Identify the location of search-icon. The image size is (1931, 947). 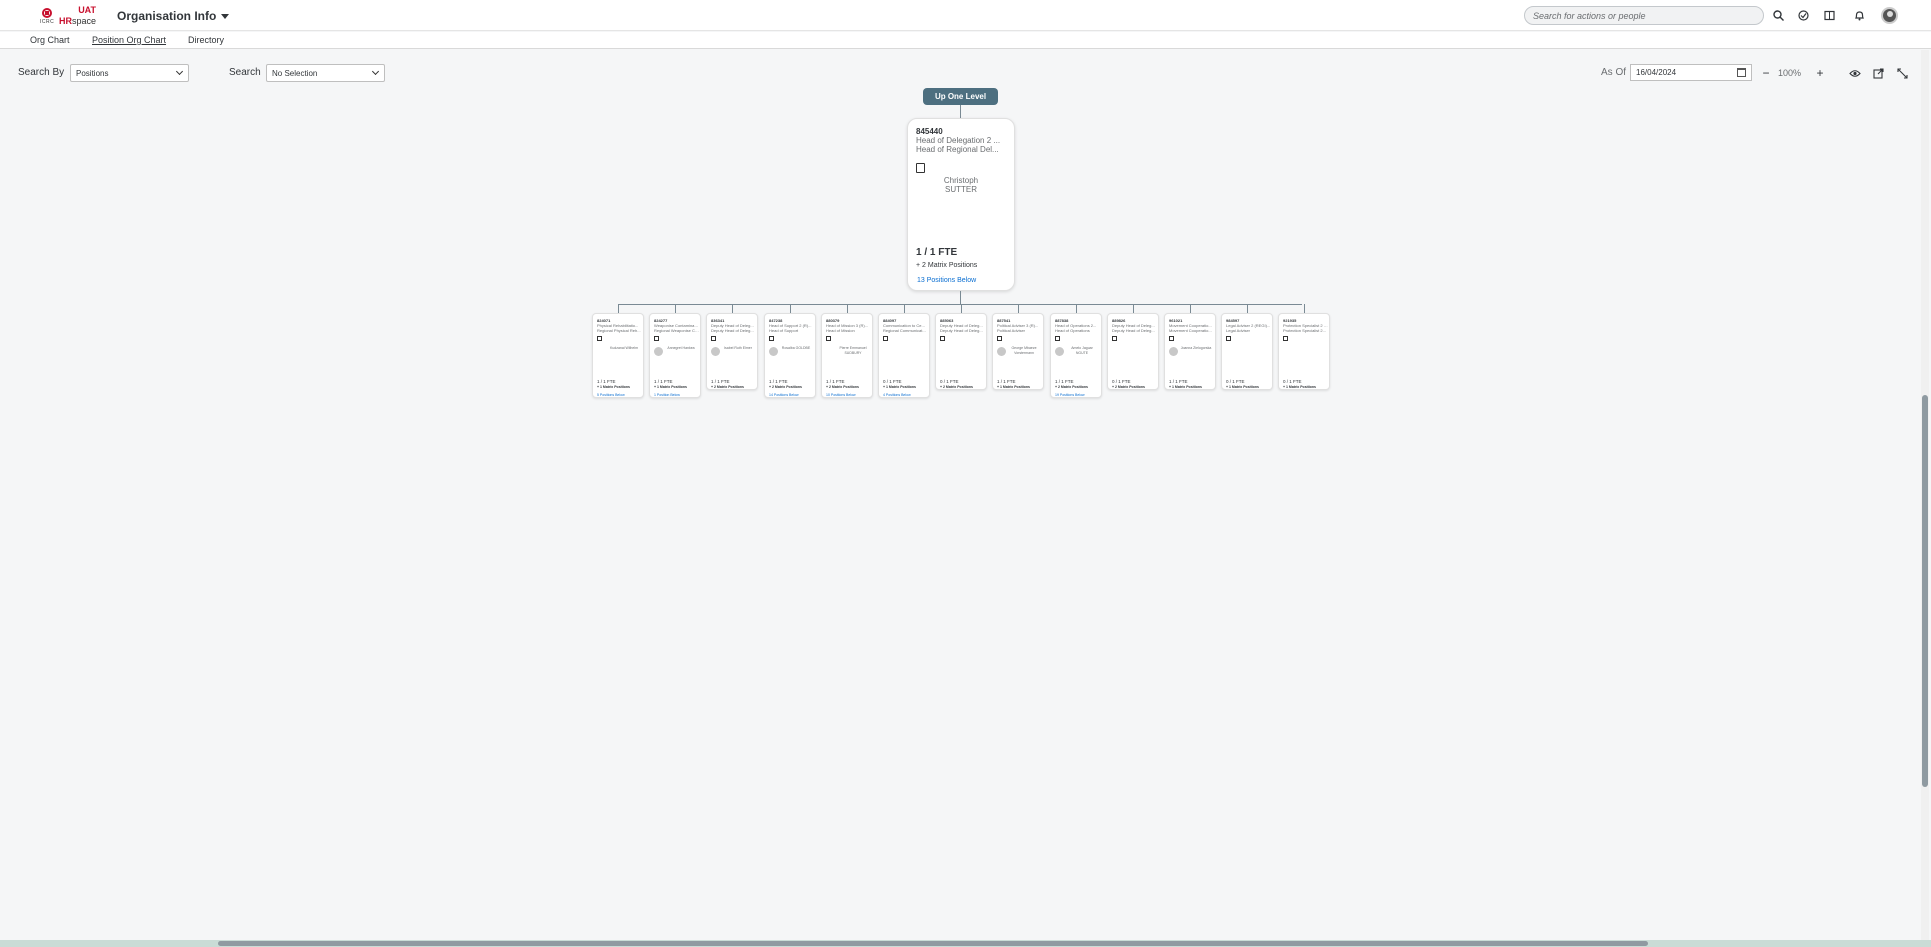
(1778, 15).